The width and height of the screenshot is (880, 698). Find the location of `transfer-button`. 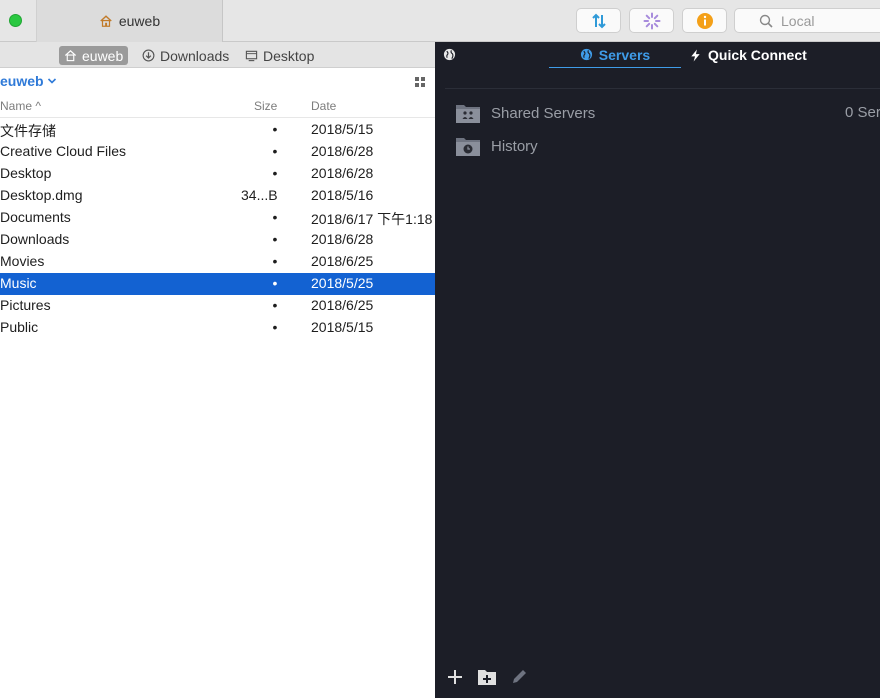

transfer-button is located at coordinates (598, 20).